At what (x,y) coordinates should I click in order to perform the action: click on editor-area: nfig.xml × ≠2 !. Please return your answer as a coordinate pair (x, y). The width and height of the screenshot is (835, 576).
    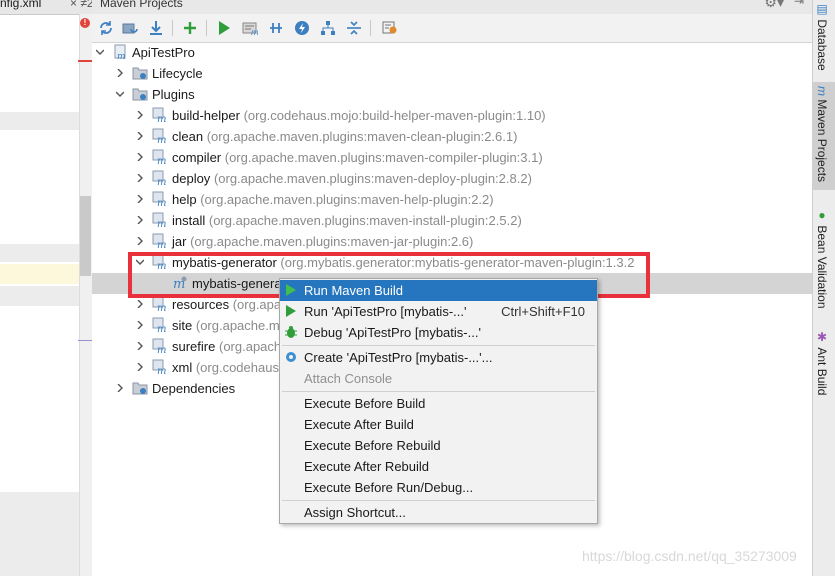
    Looking at the image, I should click on (46, 288).